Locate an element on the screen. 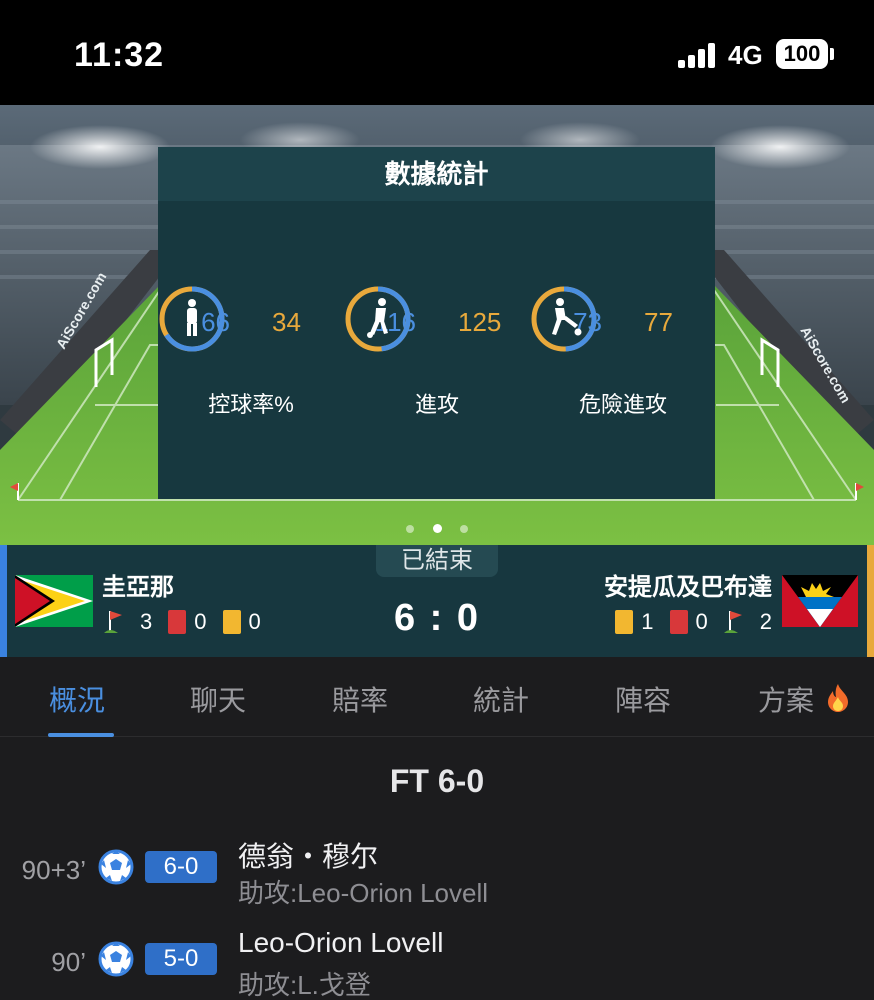 This screenshot has width=874, height=1000. cellular-signal-icon is located at coordinates (698, 55).